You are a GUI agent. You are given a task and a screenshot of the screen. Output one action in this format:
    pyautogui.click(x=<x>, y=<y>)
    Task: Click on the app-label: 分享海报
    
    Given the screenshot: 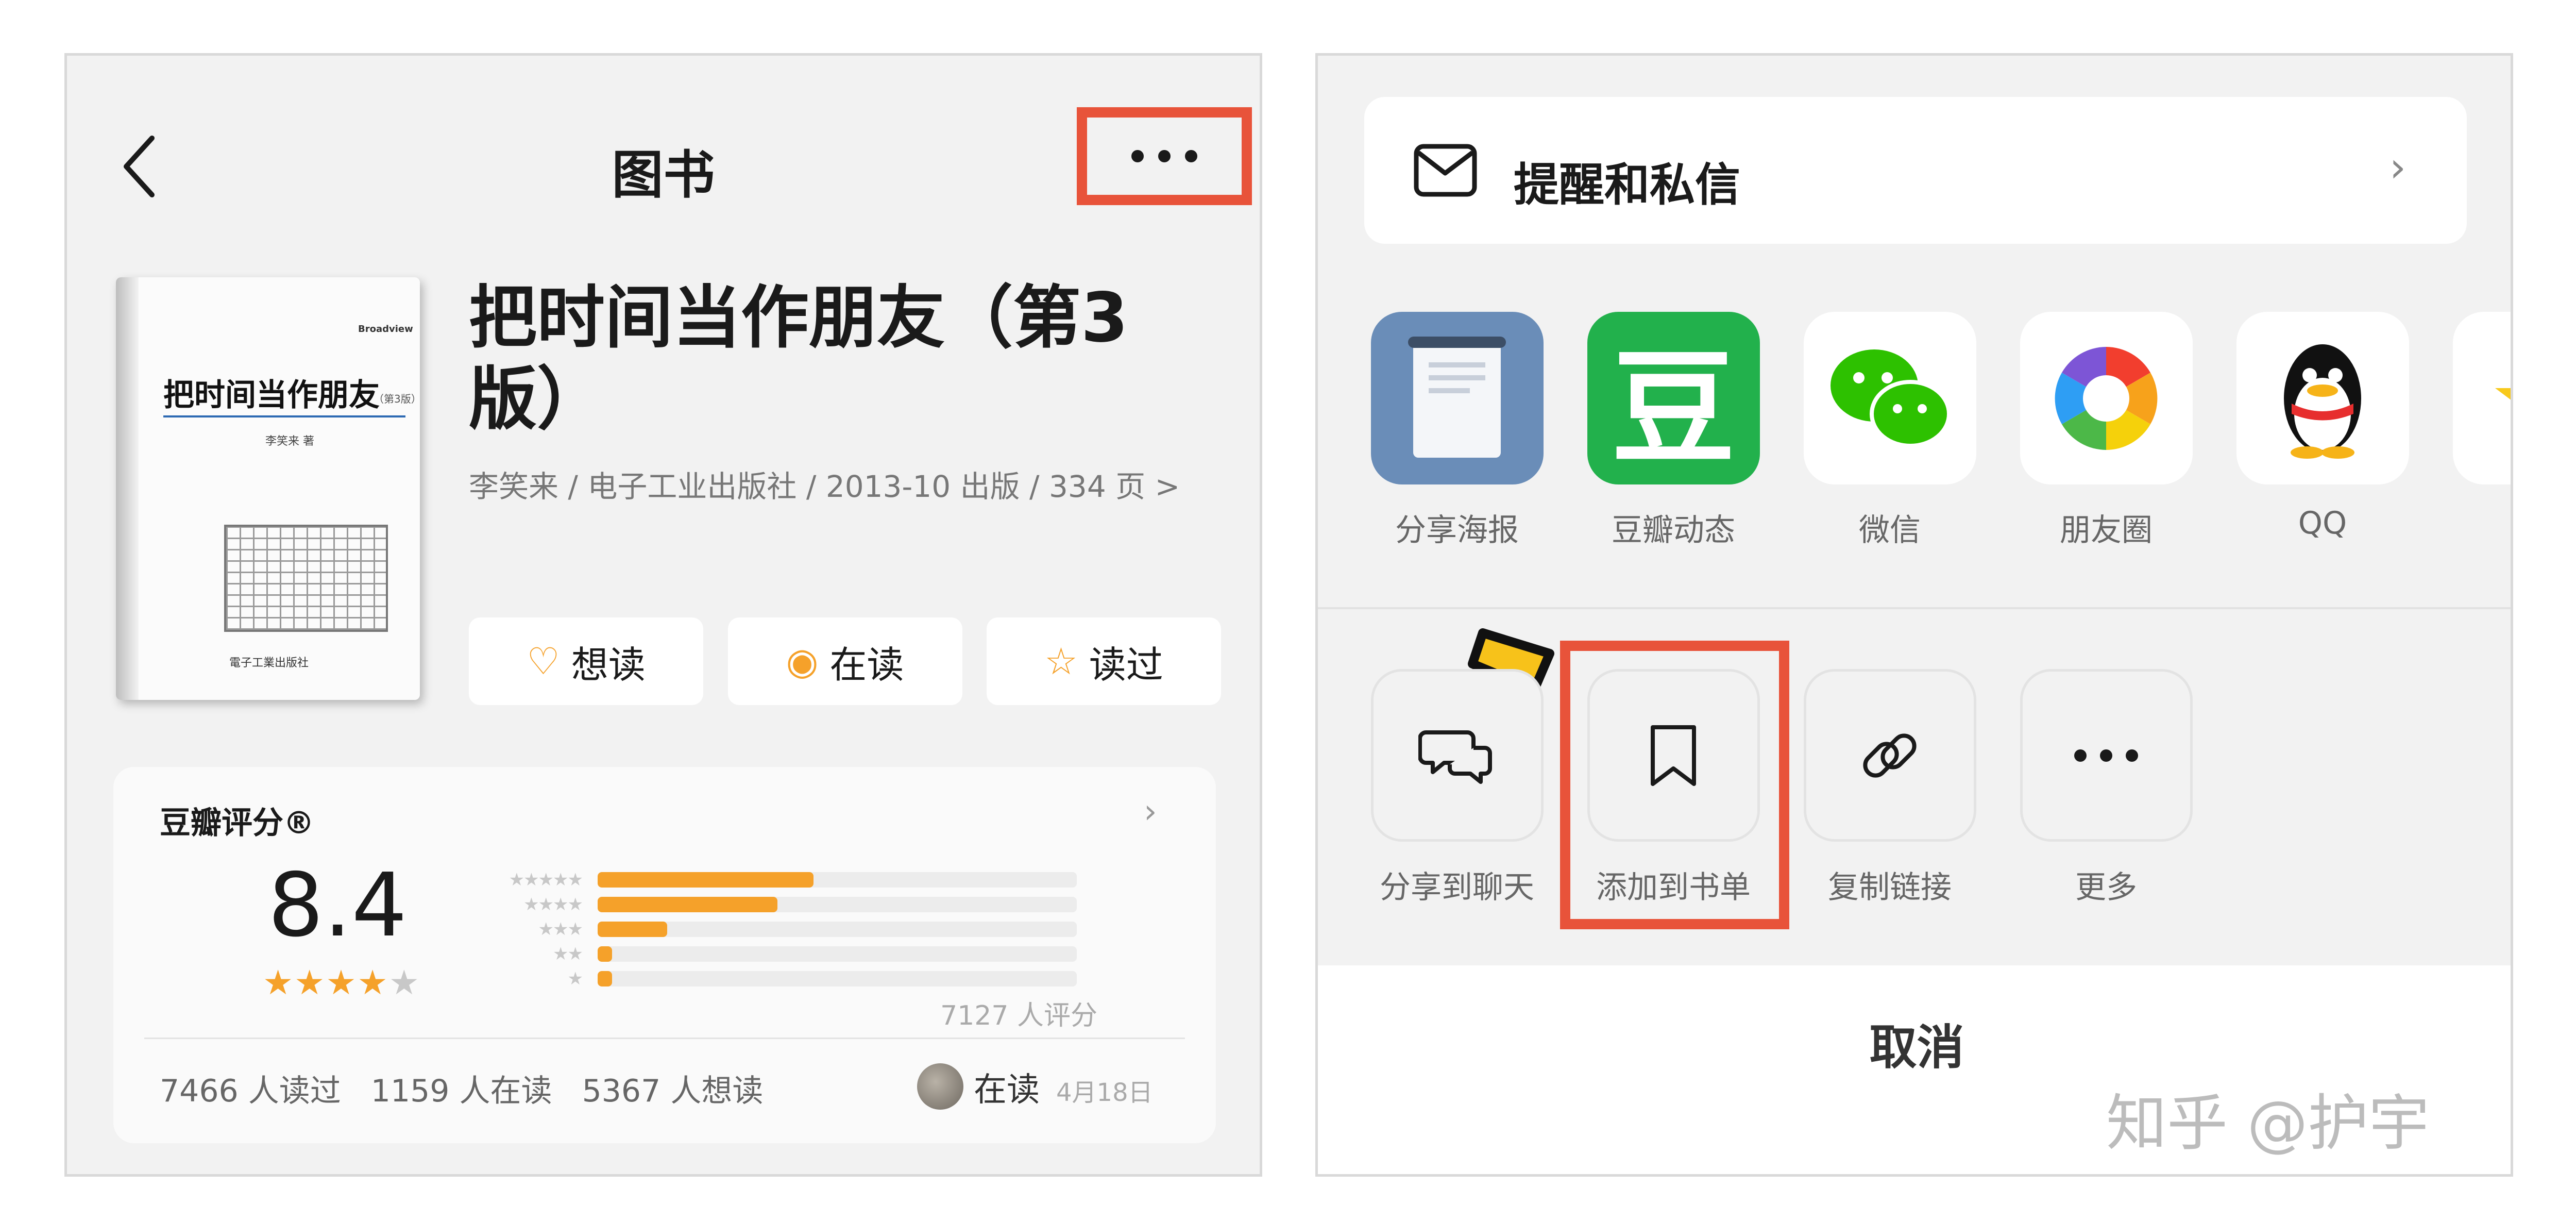 What is the action you would take?
    pyautogui.click(x=1457, y=530)
    